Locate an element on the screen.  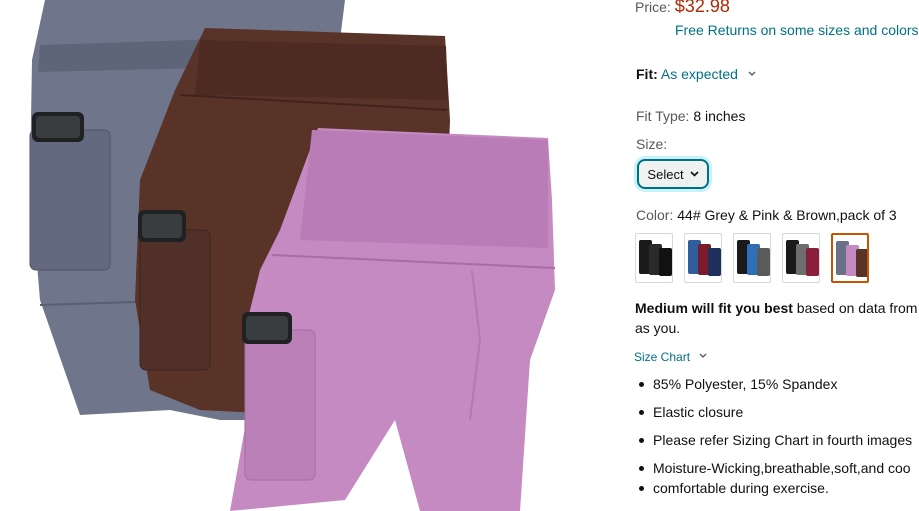
fit-type-label: Fit Type: is located at coordinates (663, 116).